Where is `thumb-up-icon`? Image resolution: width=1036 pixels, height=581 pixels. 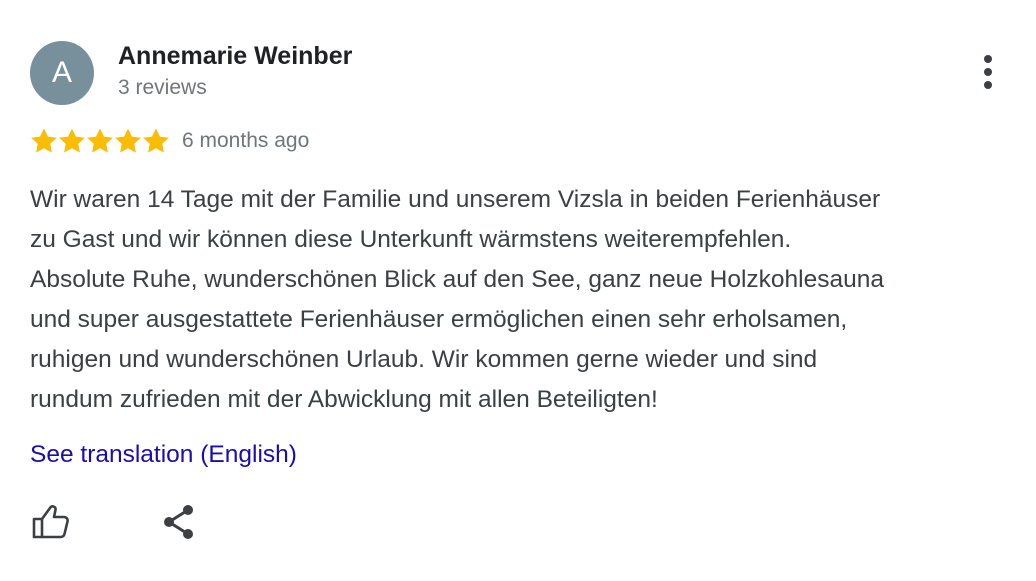 thumb-up-icon is located at coordinates (50, 522).